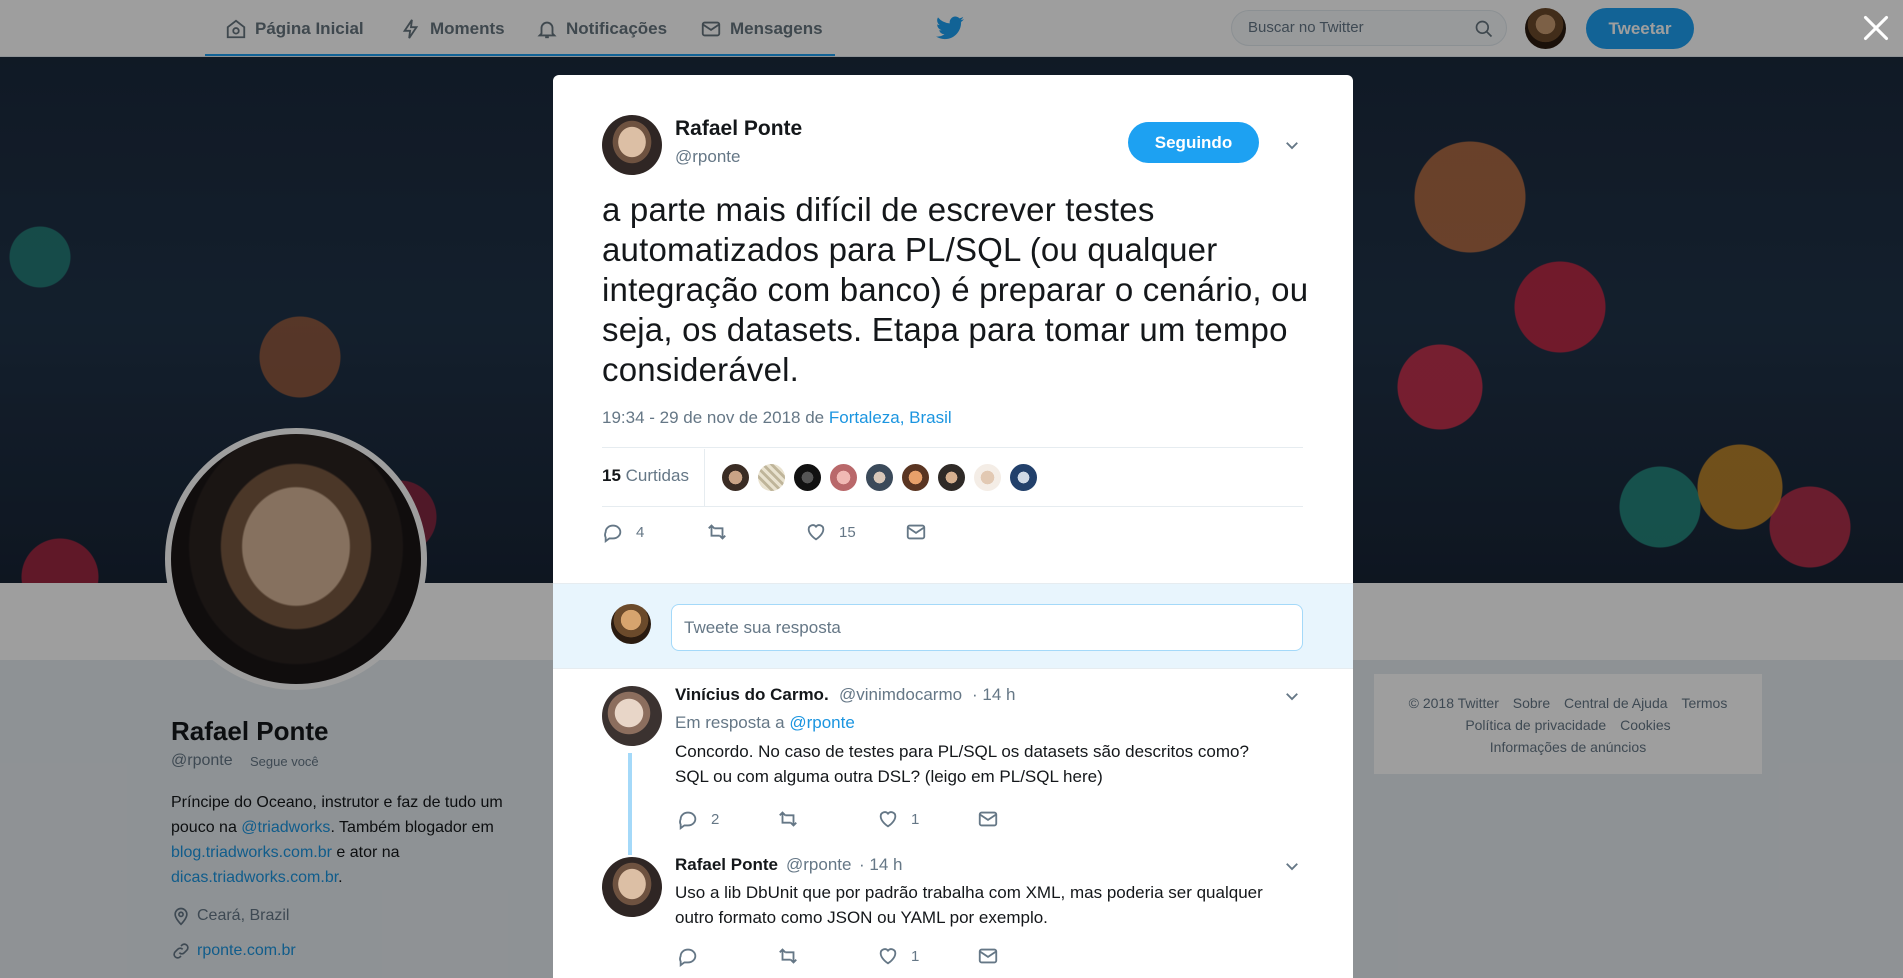 This screenshot has width=1903, height=978. What do you see at coordinates (630, 804) in the screenshot?
I see `thread-connector` at bounding box center [630, 804].